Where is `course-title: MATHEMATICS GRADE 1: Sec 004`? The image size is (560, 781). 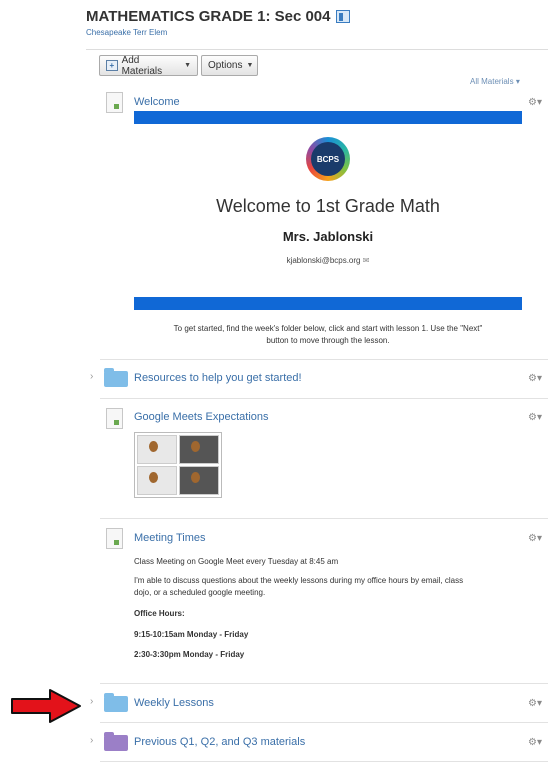
course-title: MATHEMATICS GRADE 1: Sec 004 is located at coordinates (218, 16).